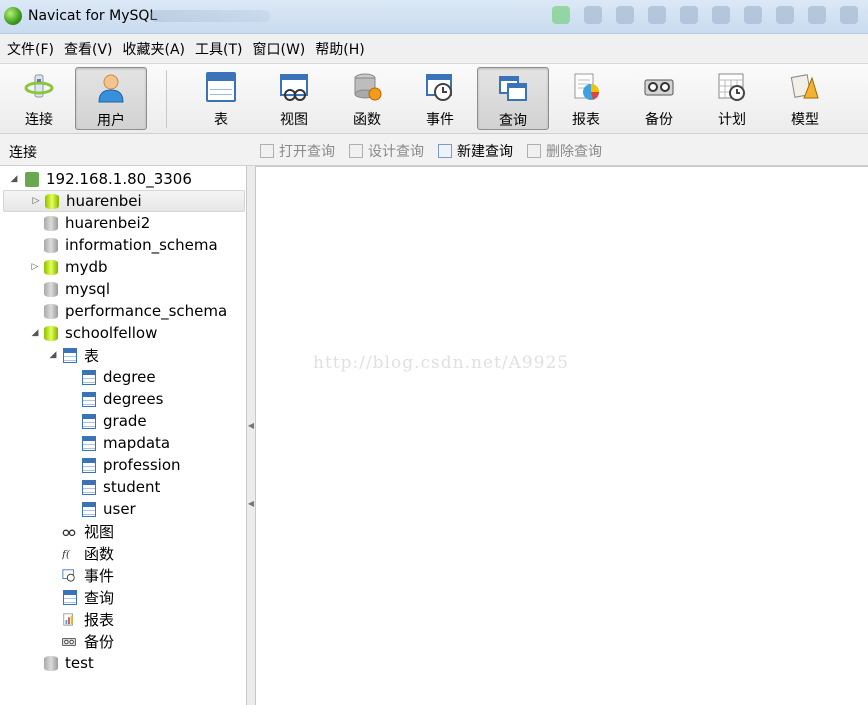  I want to click on tree-db-performance-schema: performance_schema, so click(123, 311).